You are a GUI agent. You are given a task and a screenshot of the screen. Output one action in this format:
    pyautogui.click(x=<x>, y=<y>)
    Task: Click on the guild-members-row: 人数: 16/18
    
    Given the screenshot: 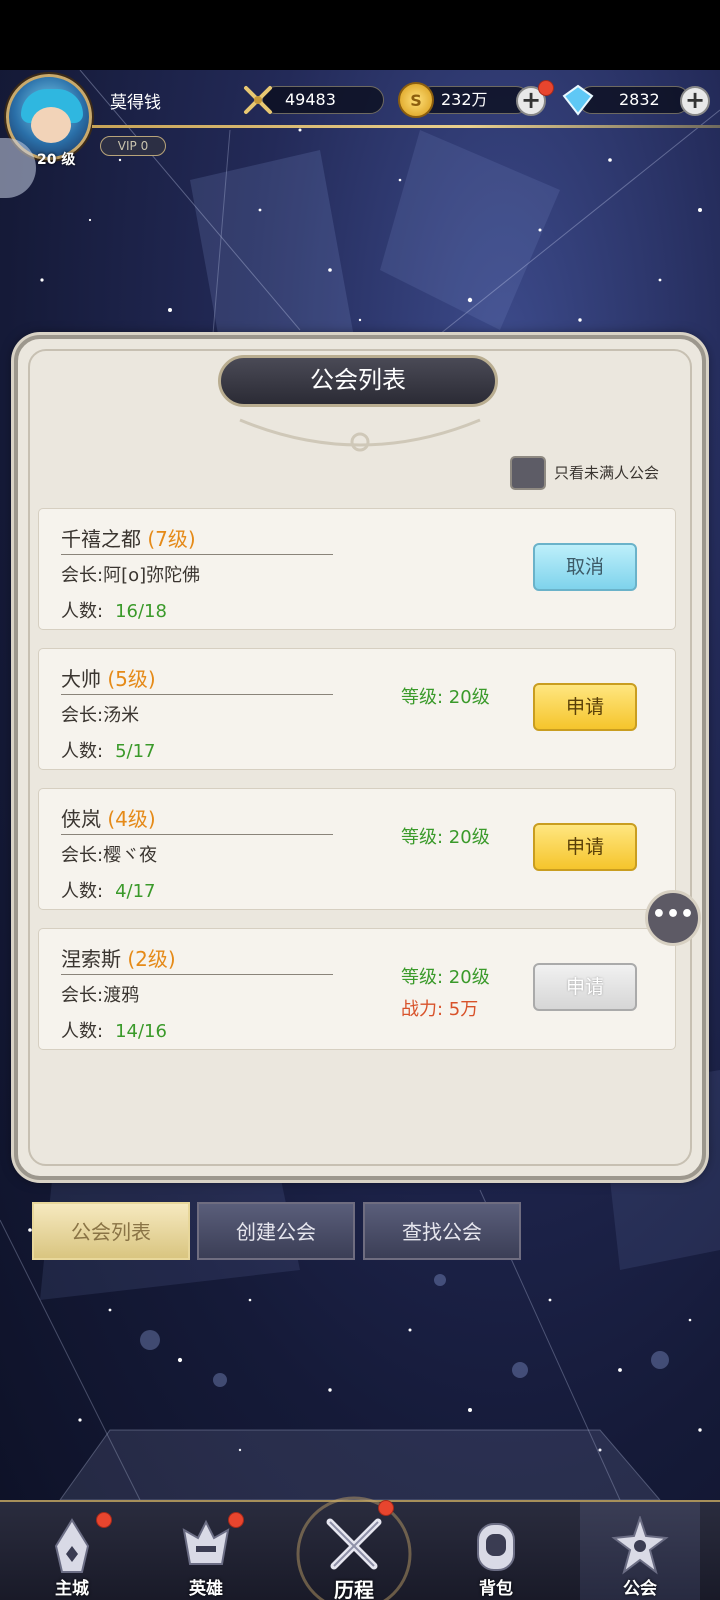 What is the action you would take?
    pyautogui.click(x=114, y=610)
    